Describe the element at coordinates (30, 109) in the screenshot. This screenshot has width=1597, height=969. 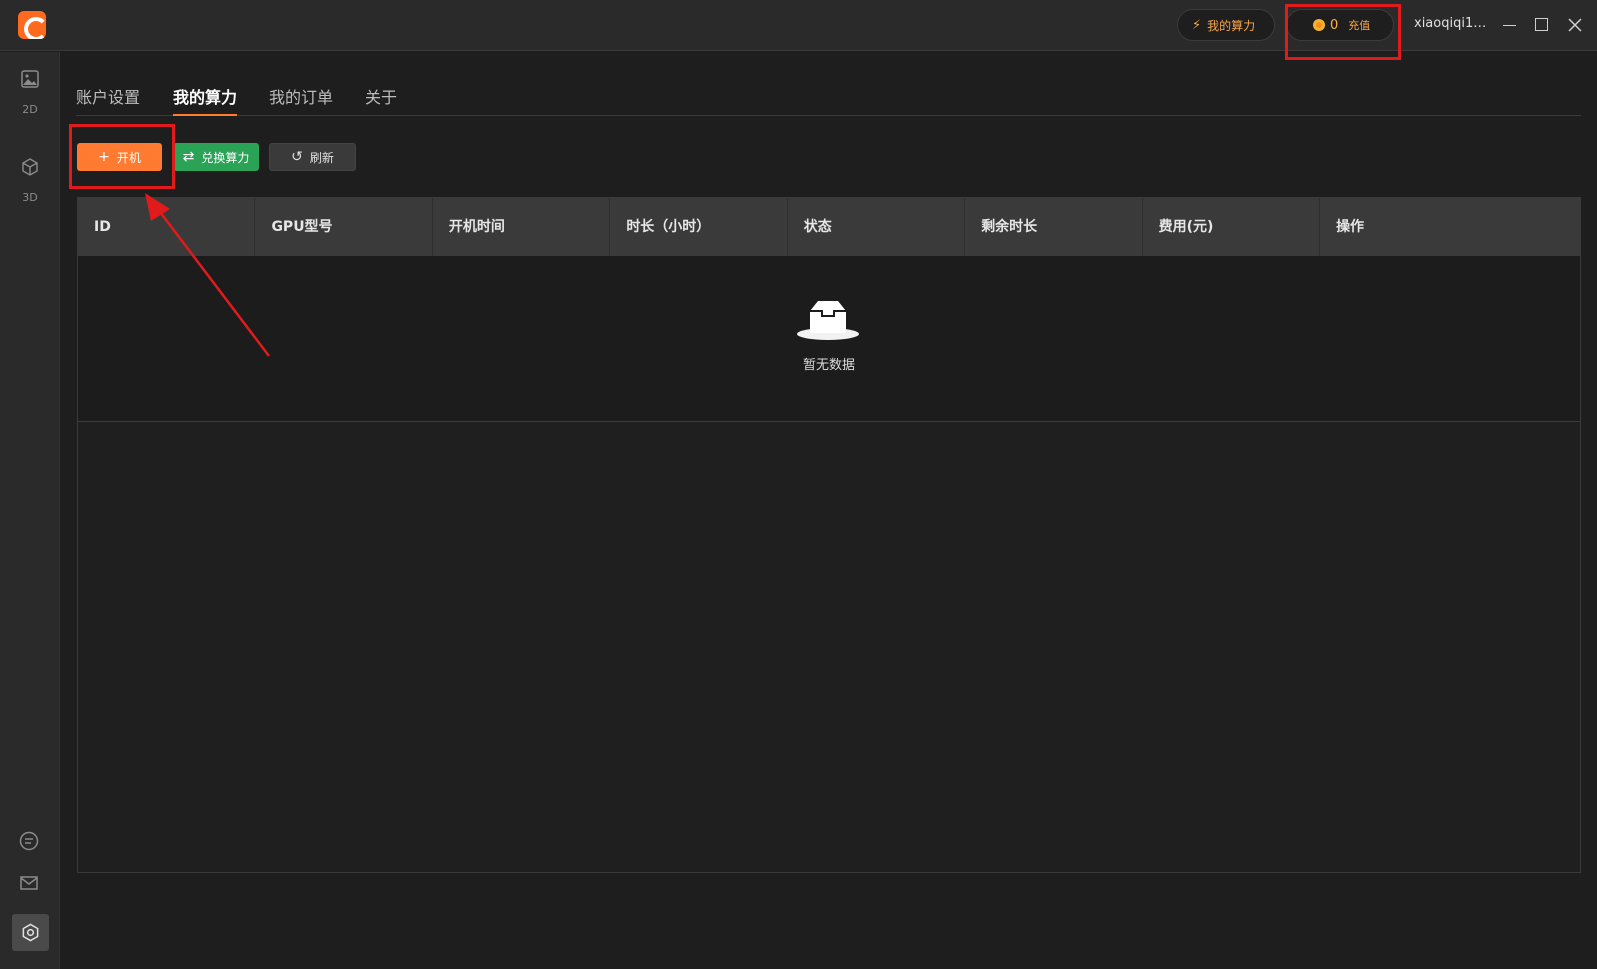
I see `sidebar-item-label: 2D` at that location.